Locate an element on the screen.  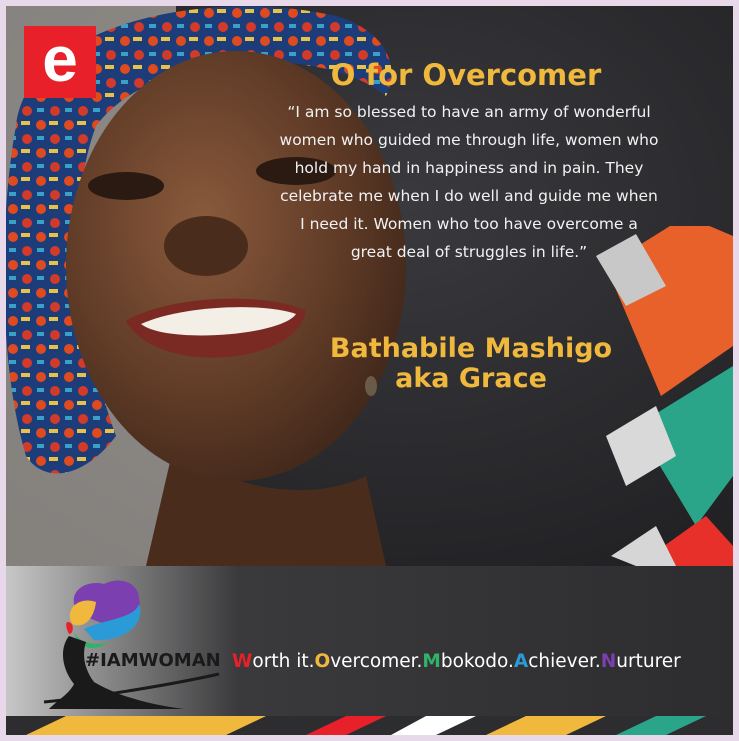
tagline-initial-n: N is located at coordinates (608, 661).